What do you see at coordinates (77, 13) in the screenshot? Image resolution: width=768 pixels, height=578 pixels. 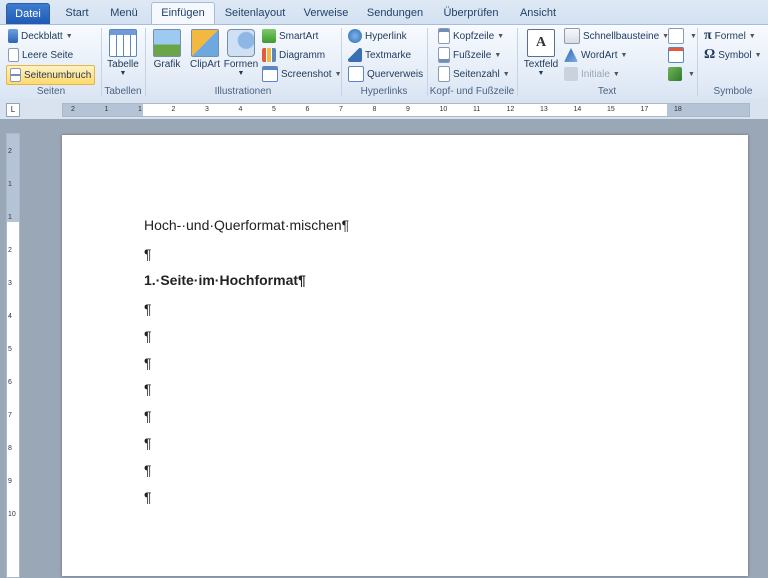 I see `tab-start: Start` at bounding box center [77, 13].